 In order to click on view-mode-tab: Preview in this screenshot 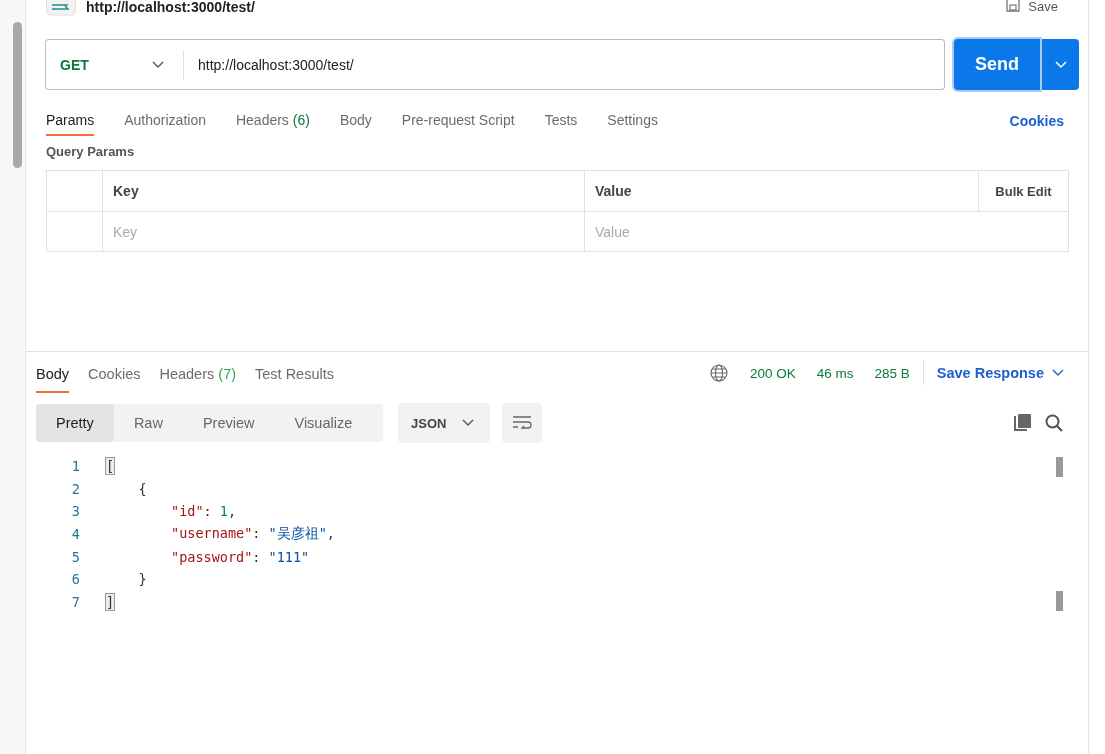, I will do `click(228, 423)`.